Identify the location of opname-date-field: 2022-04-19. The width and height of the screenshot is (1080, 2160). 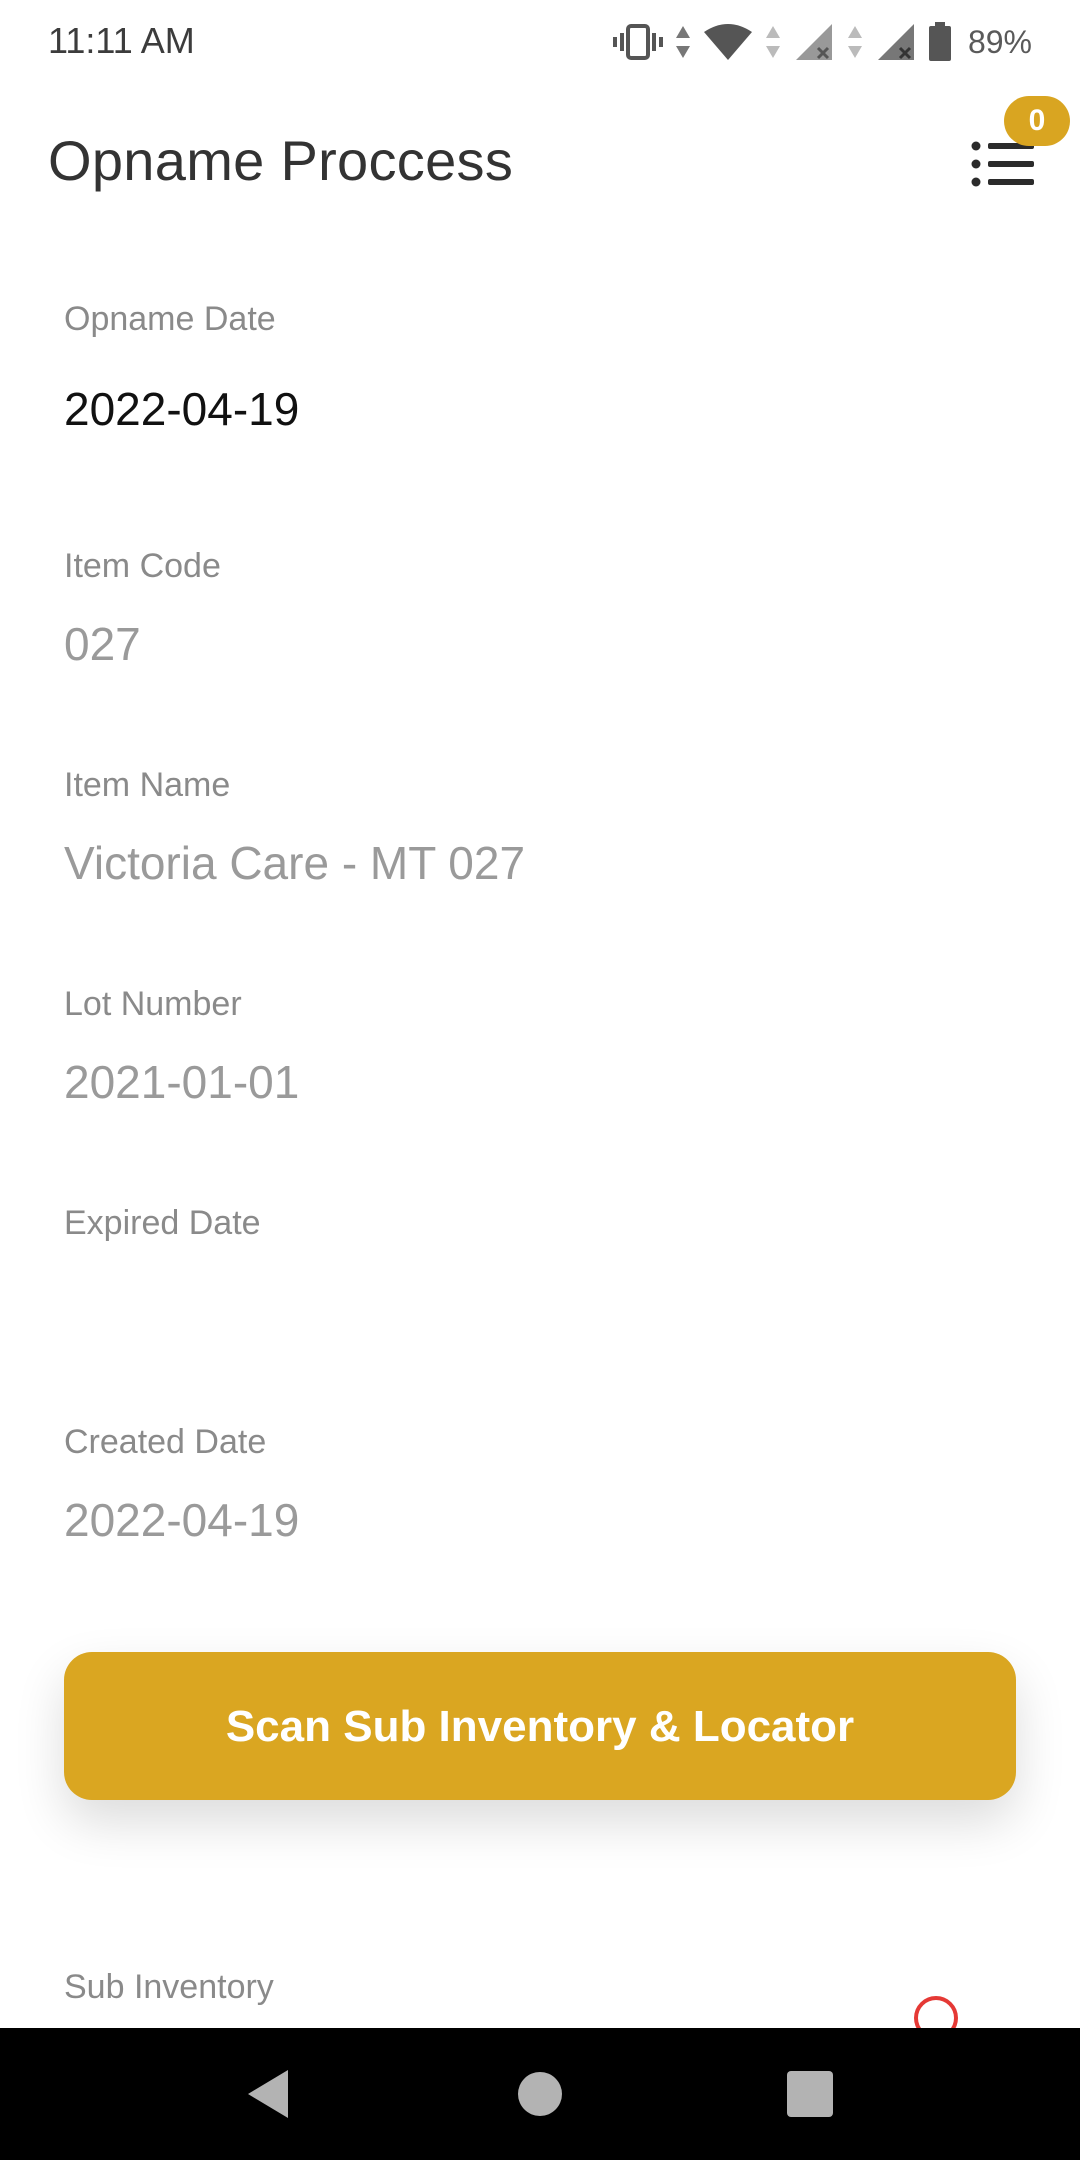
(181, 409).